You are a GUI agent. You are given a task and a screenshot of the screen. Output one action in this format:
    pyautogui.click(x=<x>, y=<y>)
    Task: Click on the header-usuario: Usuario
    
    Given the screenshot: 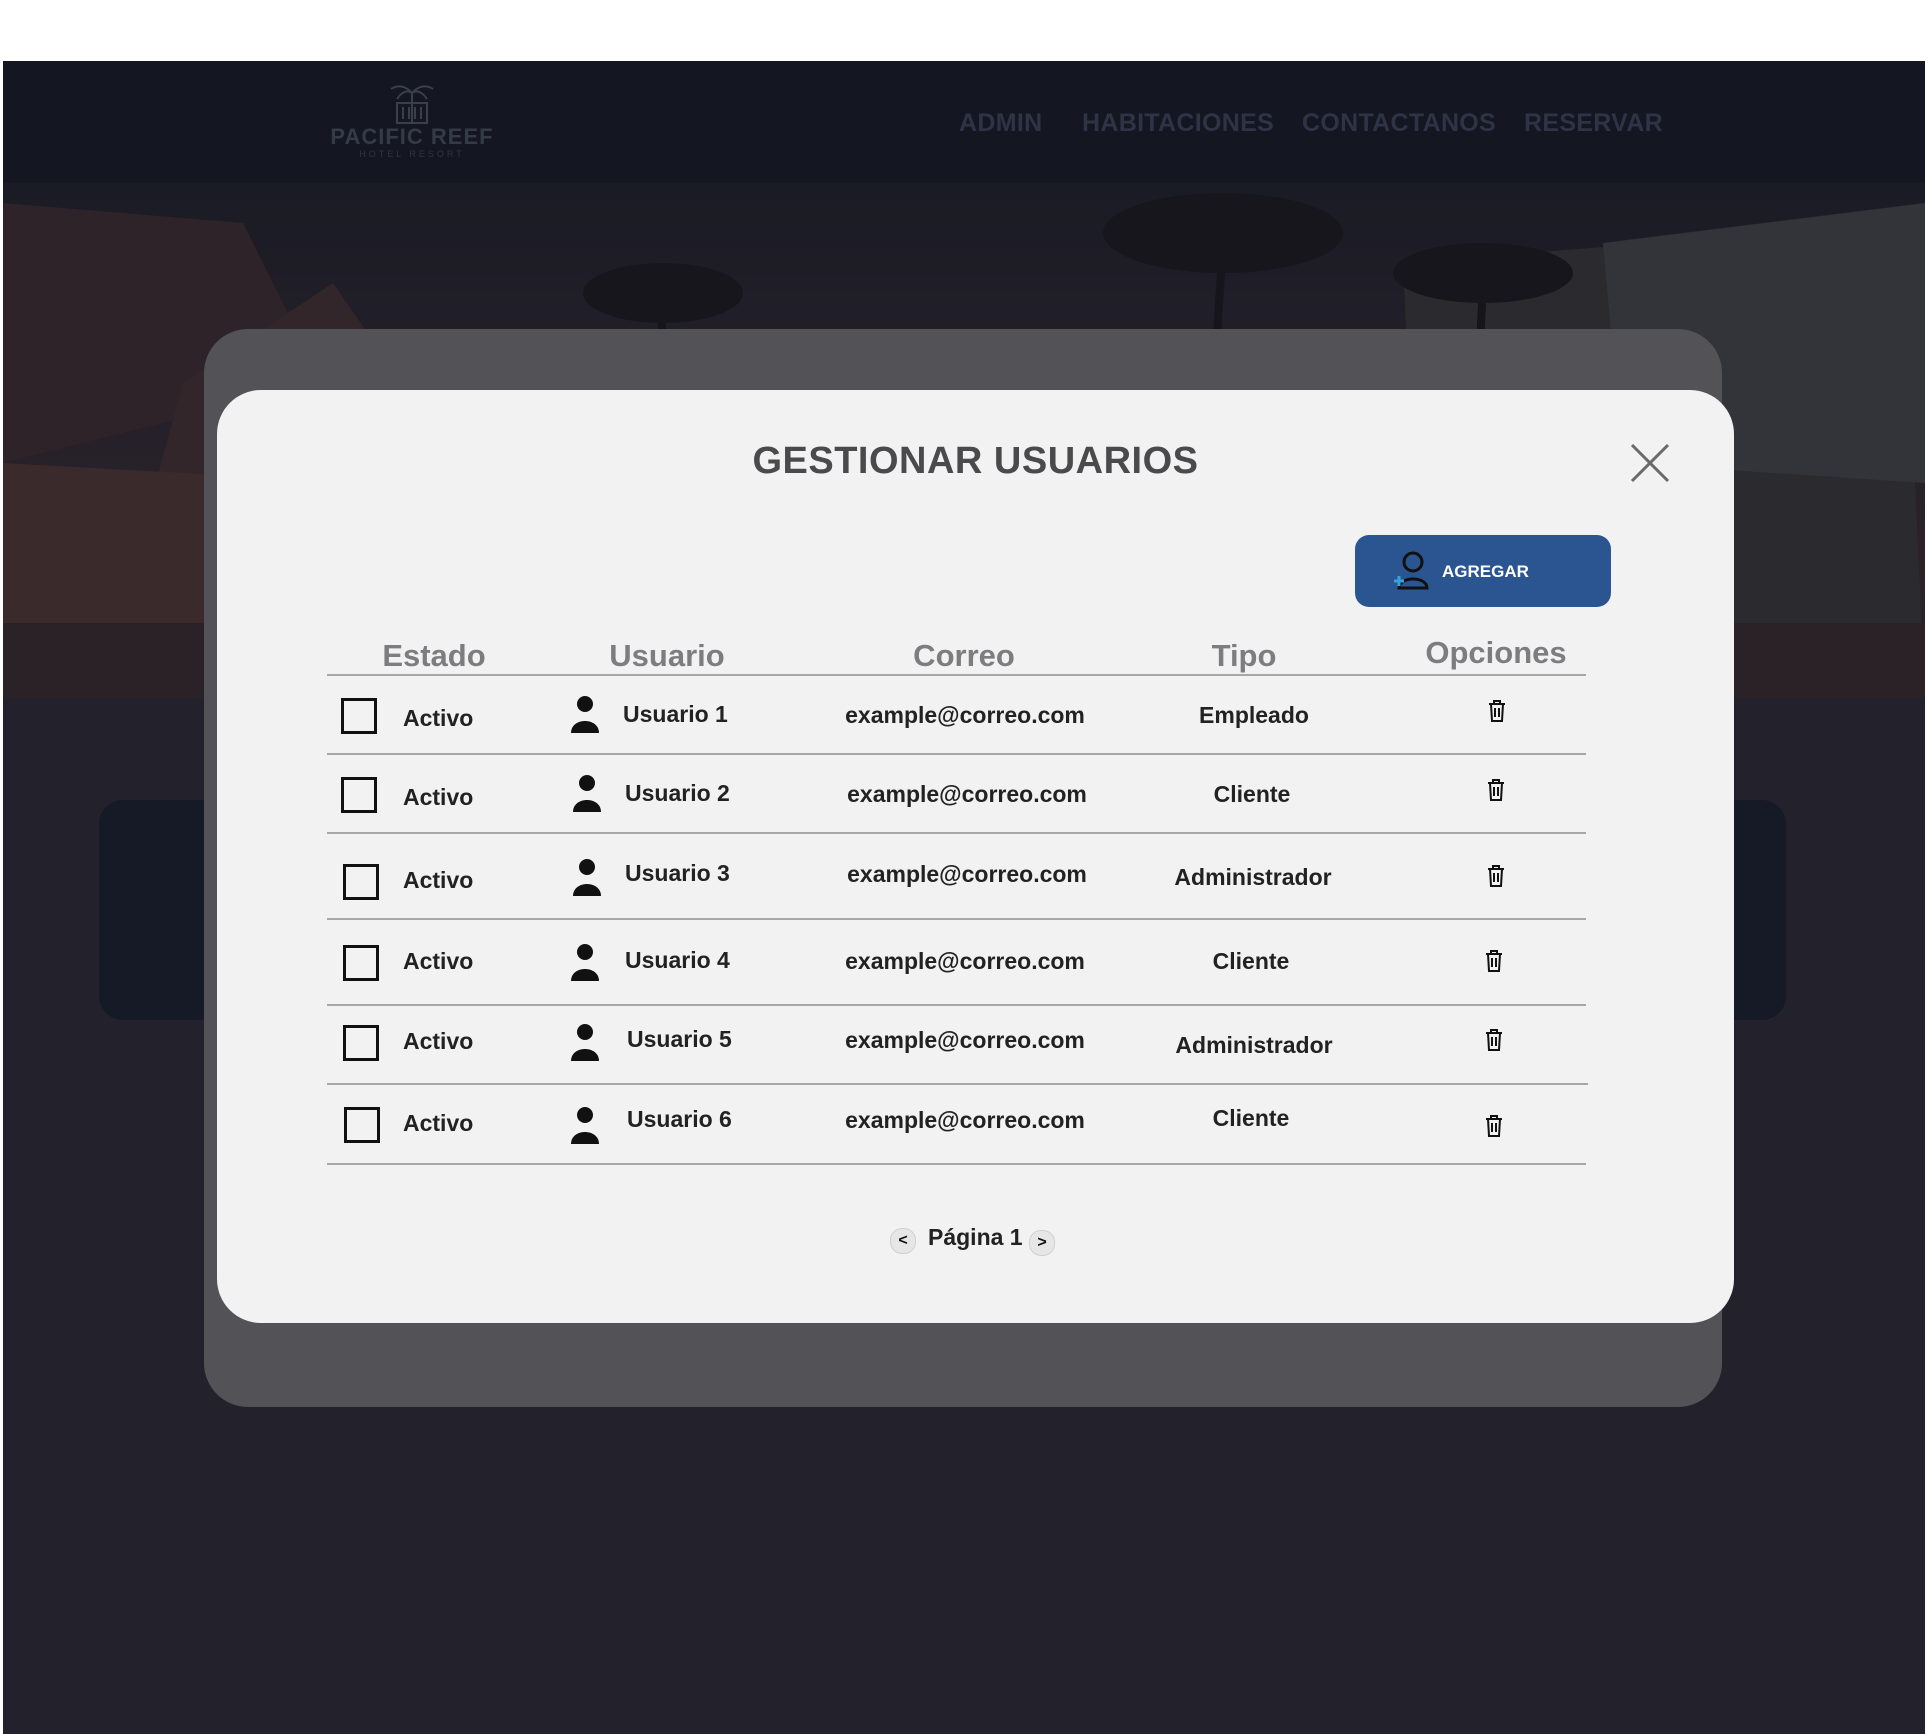 What is the action you would take?
    pyautogui.click(x=667, y=655)
    